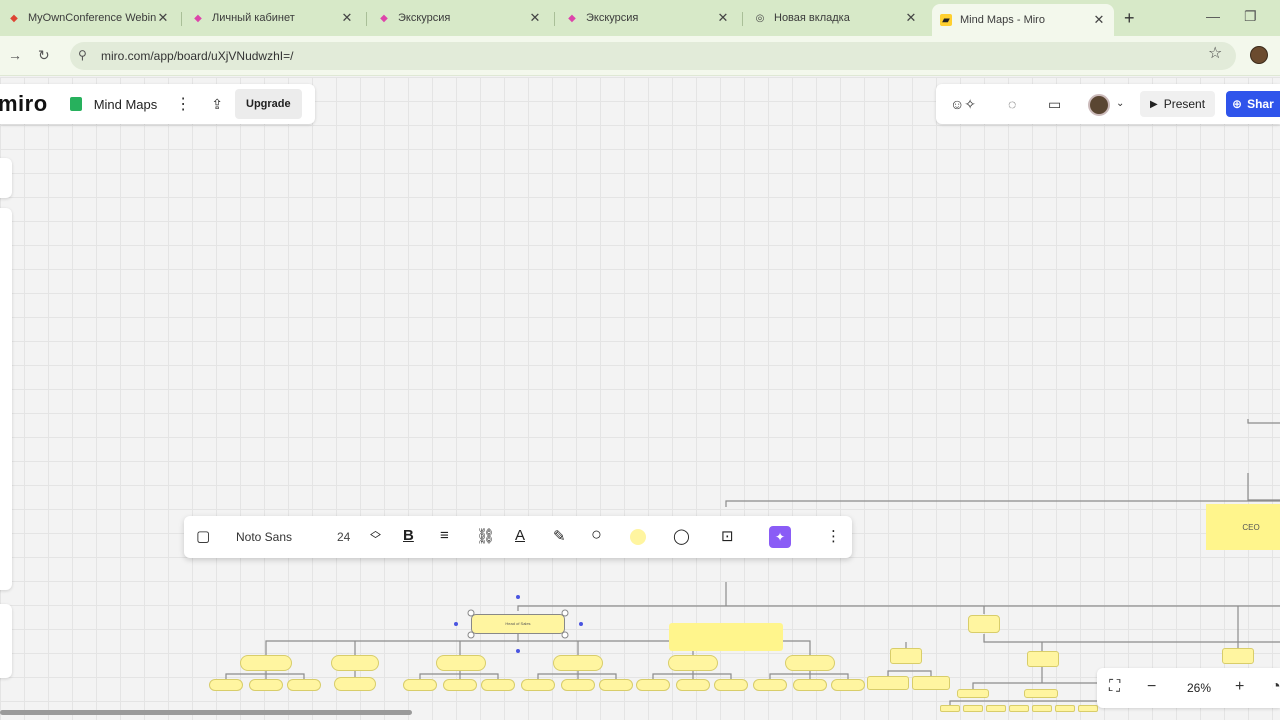  What do you see at coordinates (726, 637) in the screenshot?
I see `department-node` at bounding box center [726, 637].